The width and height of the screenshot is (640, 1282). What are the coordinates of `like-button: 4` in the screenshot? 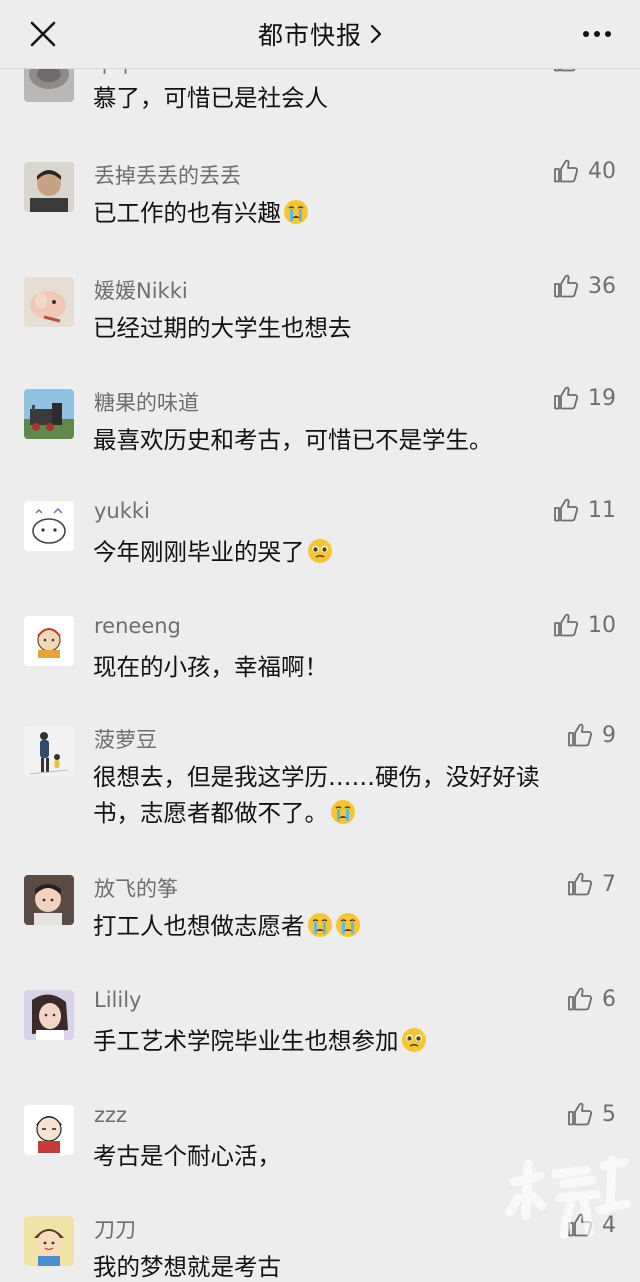 It's located at (591, 1225).